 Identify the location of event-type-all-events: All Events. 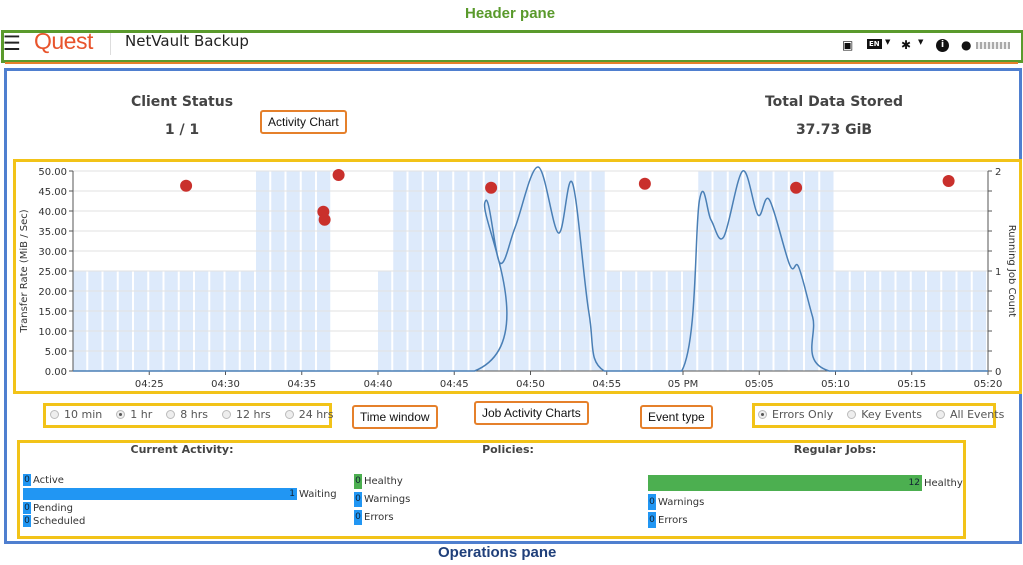
(970, 414).